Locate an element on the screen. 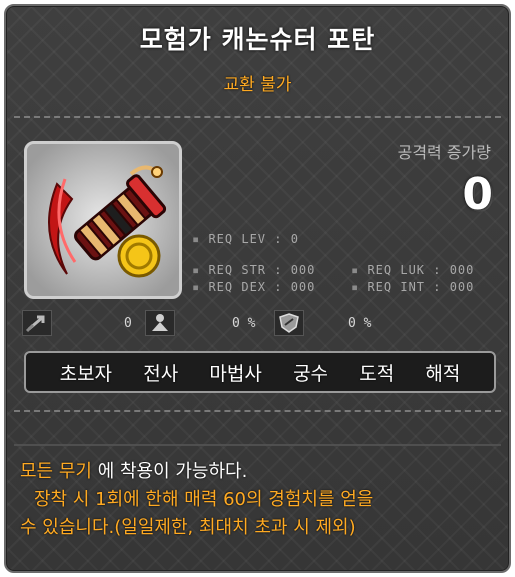 Image resolution: width=515 pixels, height=577 pixels. stat-value-3: 0 % is located at coordinates (360, 323).